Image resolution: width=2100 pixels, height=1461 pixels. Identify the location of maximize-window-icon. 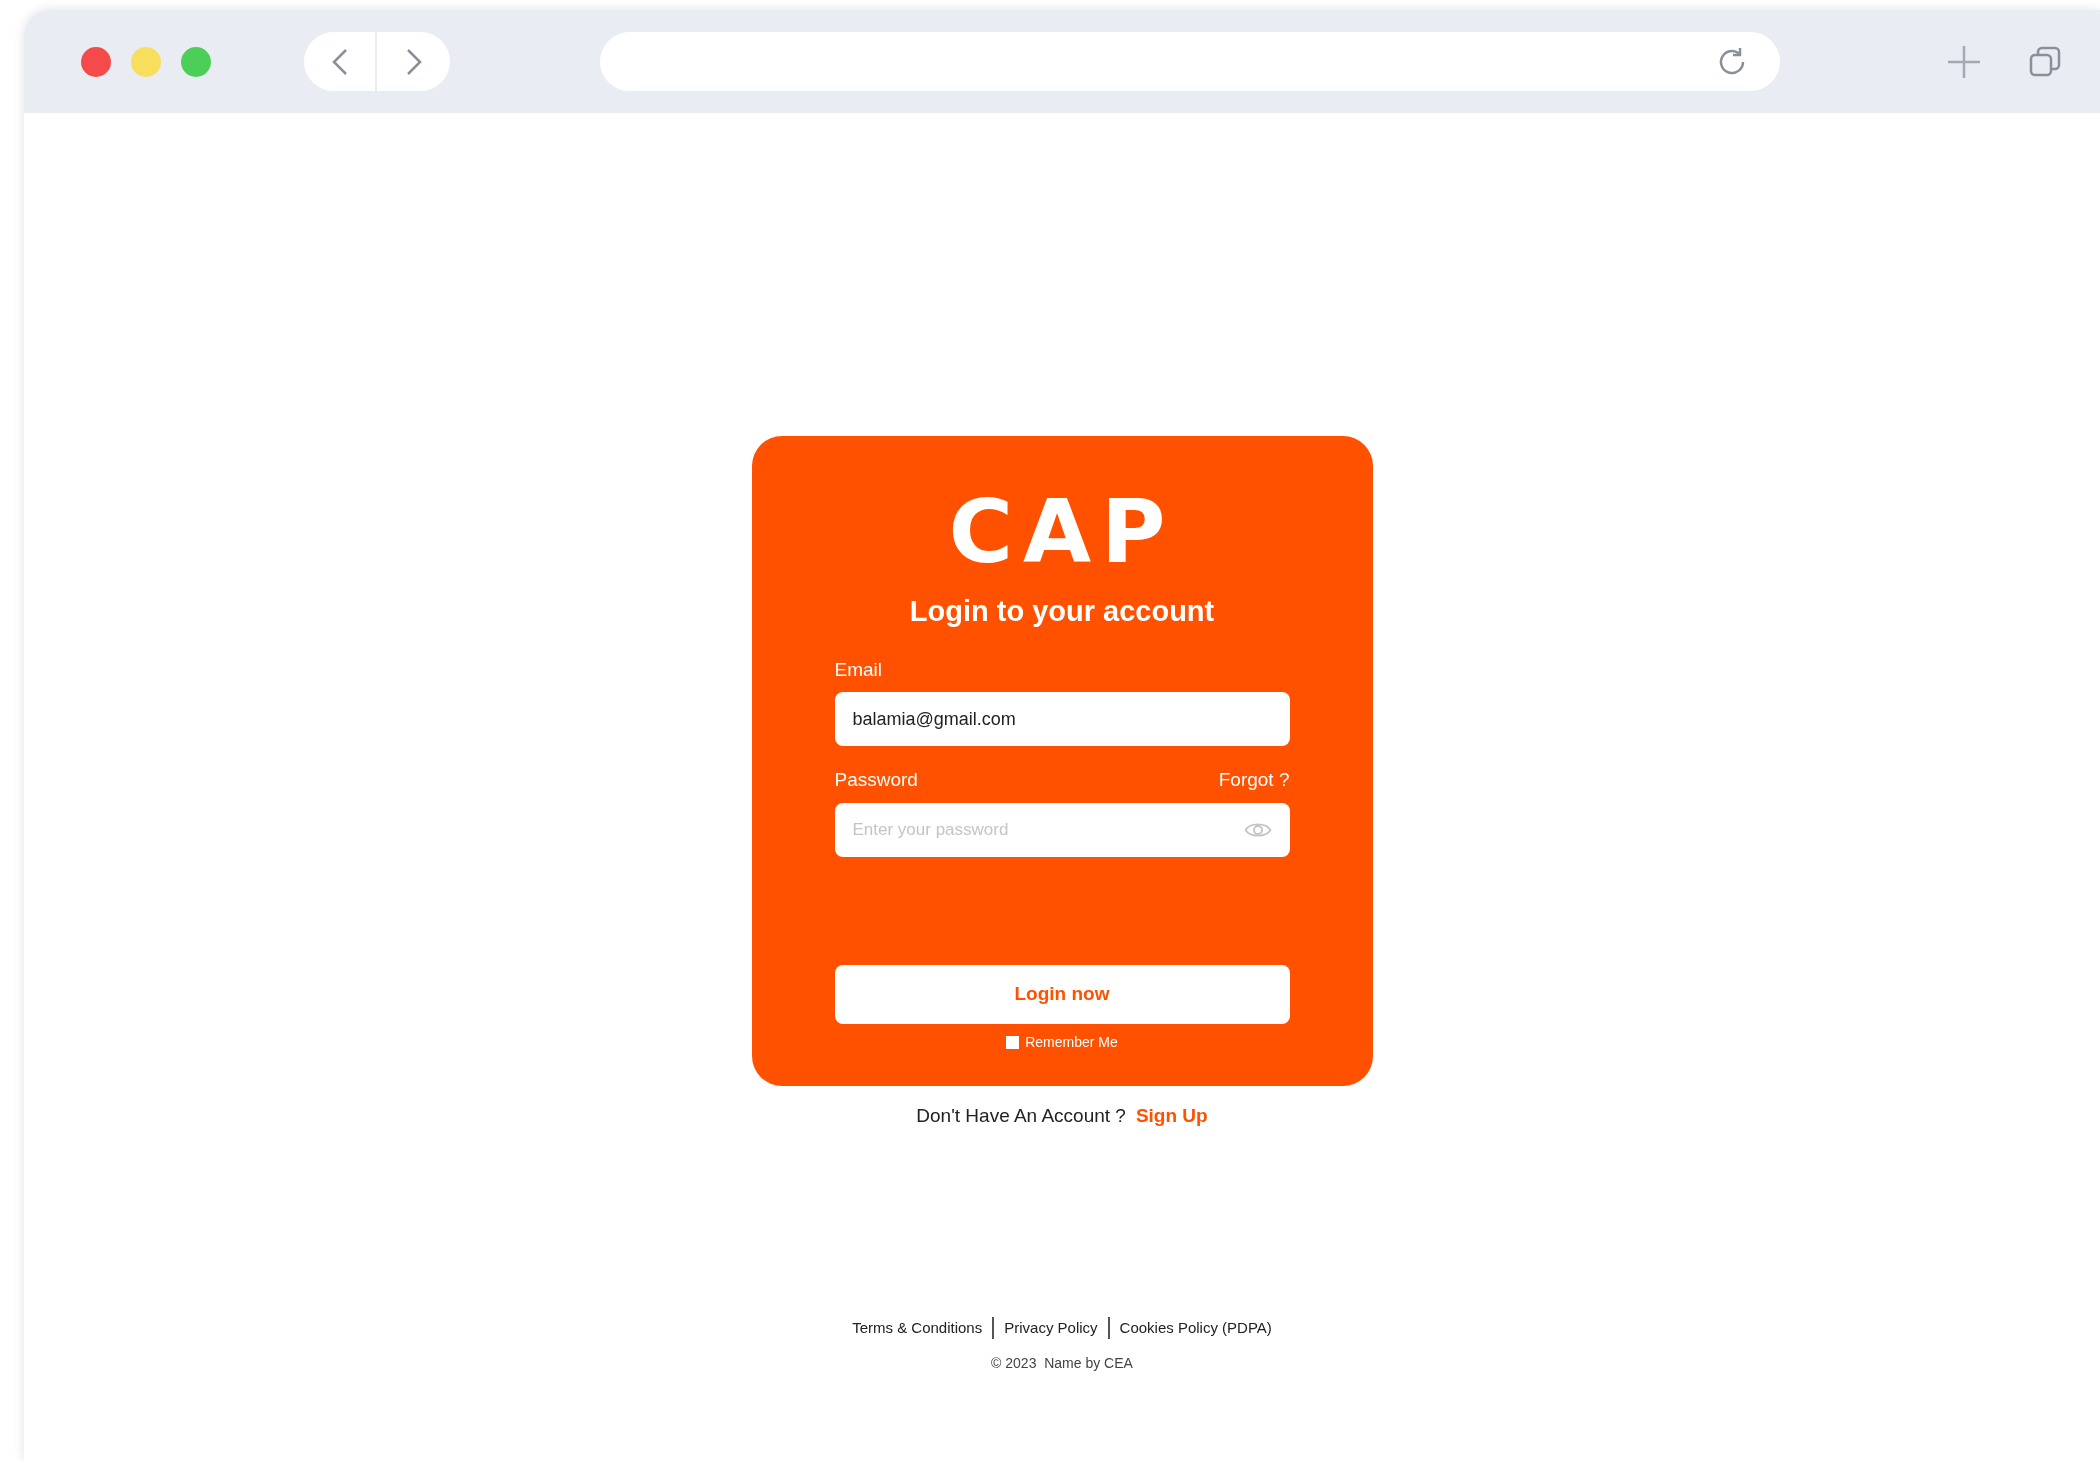
(196, 61).